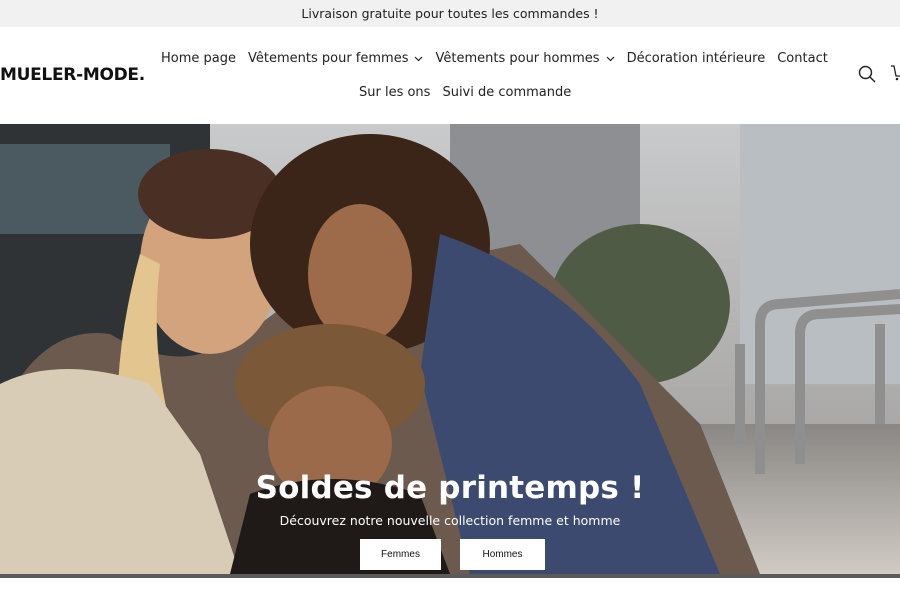 The image size is (900, 600). I want to click on nav-item-womens-clothing: Vêtements pour femmes, so click(335, 58).